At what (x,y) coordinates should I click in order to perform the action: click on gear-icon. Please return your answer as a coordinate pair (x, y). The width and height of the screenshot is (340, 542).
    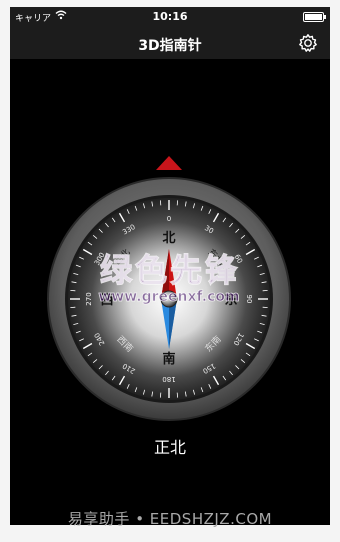
    Looking at the image, I should click on (308, 43).